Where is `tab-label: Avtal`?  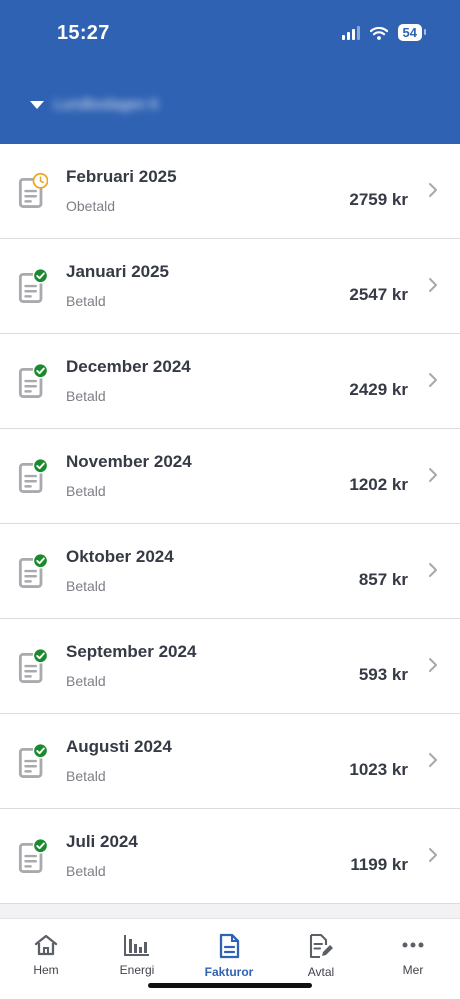 tab-label: Avtal is located at coordinates (321, 972).